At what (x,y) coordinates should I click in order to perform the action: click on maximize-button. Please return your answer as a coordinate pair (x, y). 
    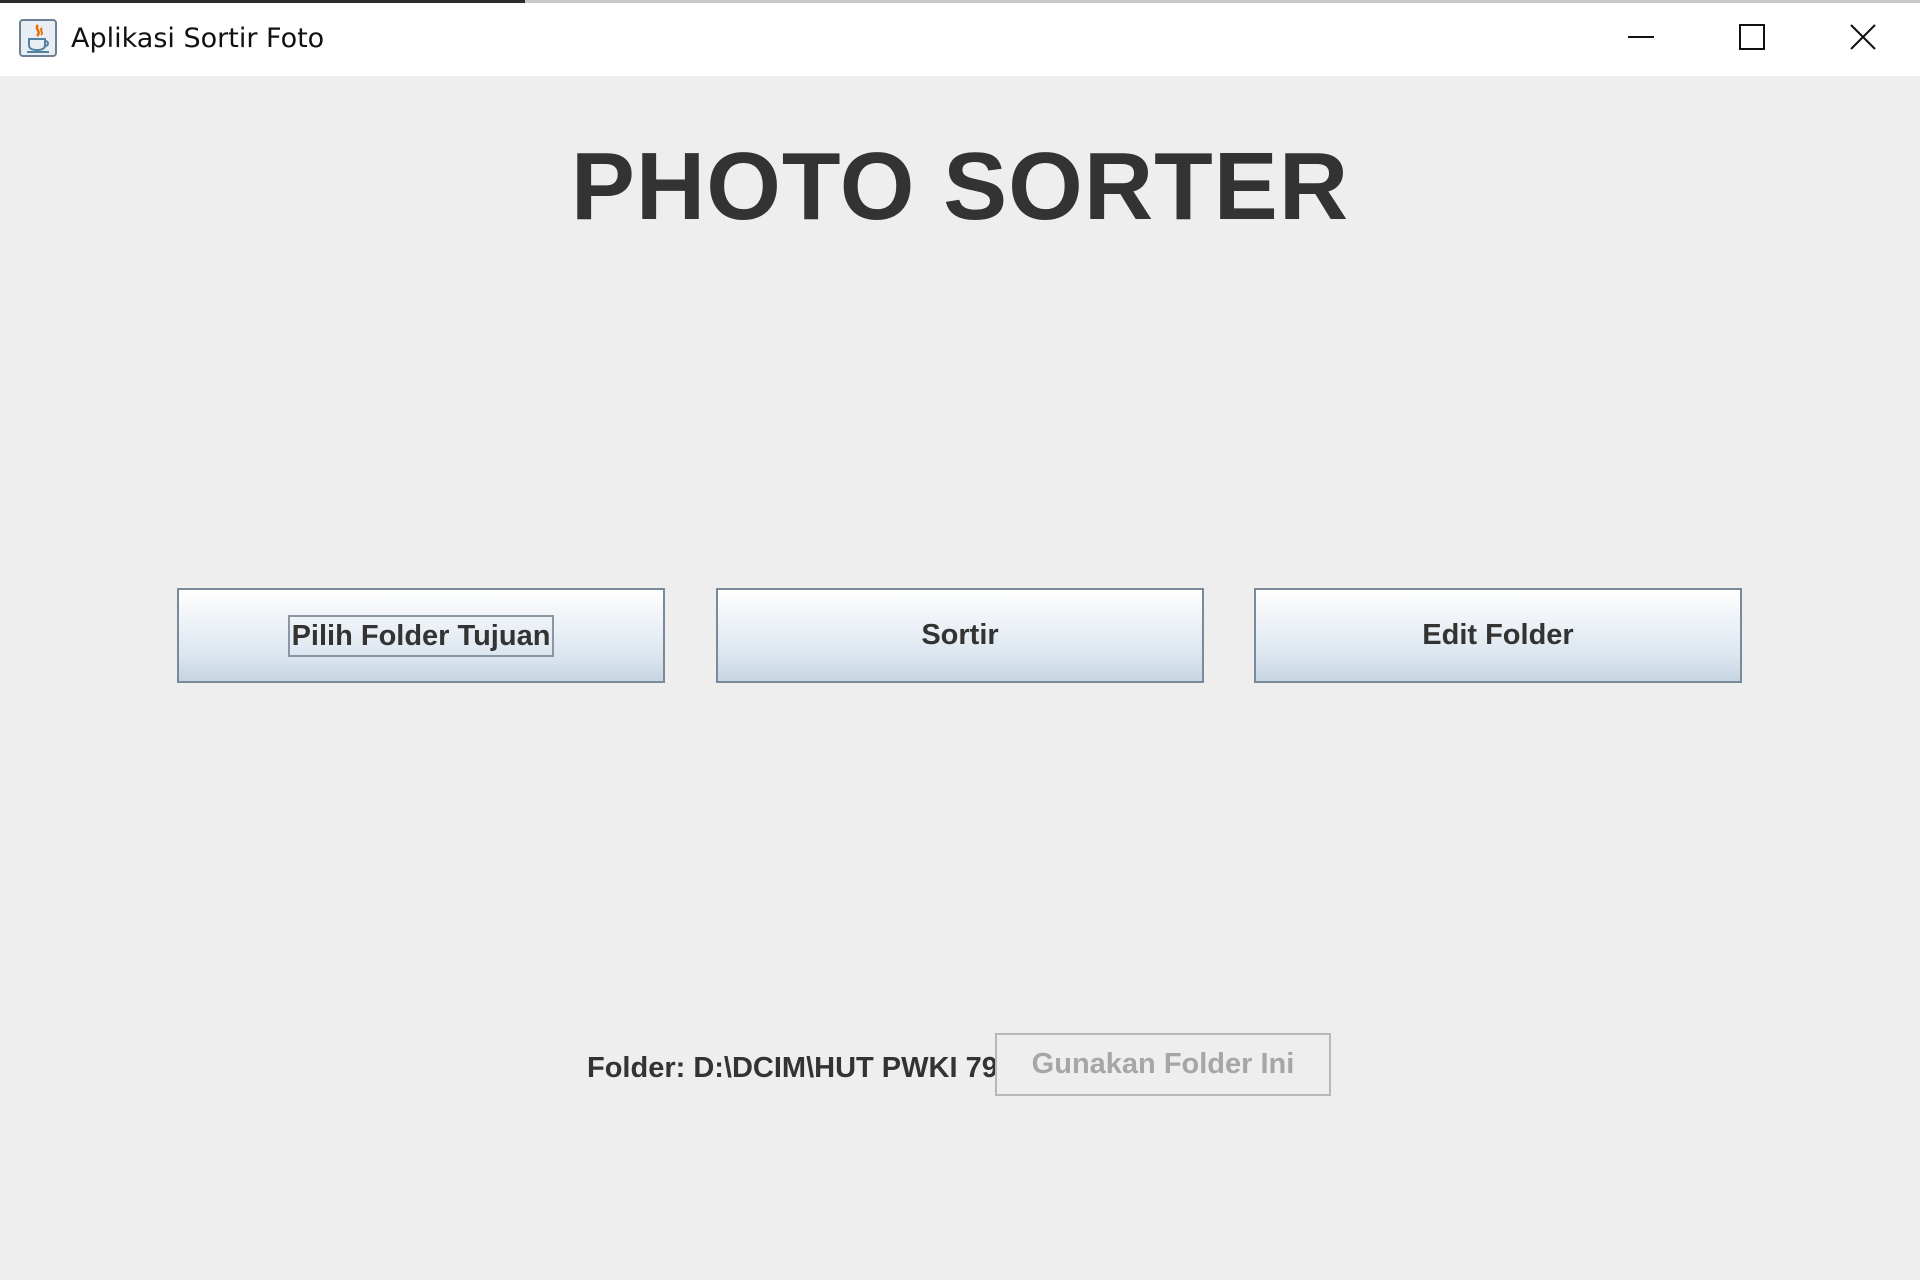
    Looking at the image, I should click on (1752, 39).